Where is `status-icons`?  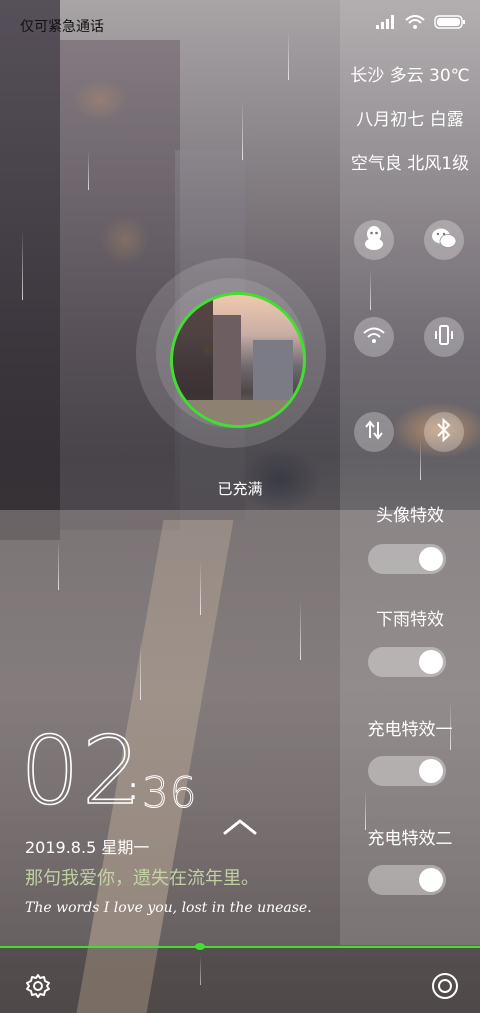 status-icons is located at coordinates (421, 23).